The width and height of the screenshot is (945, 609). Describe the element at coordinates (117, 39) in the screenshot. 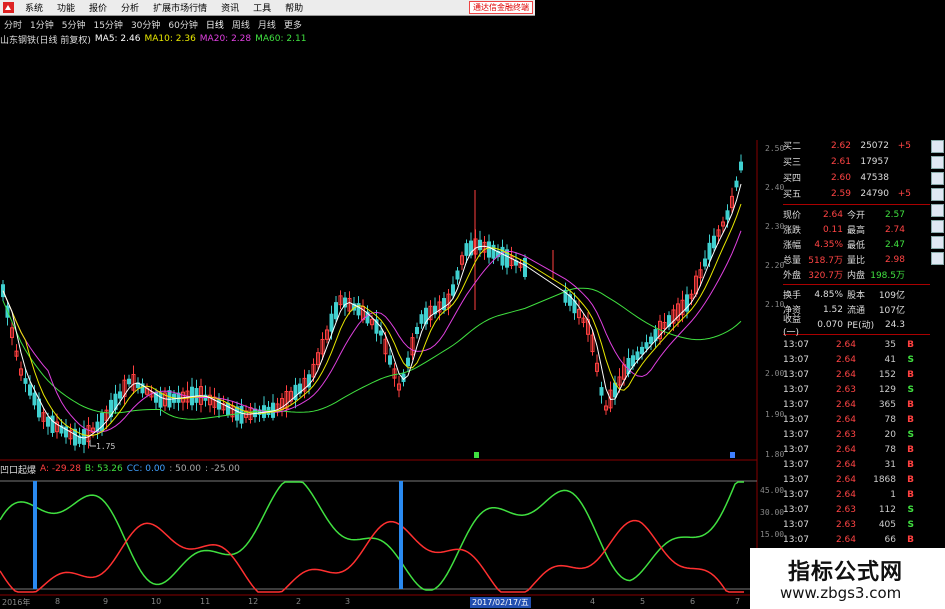

I see `ma5-label: MA5: 2.46` at that location.